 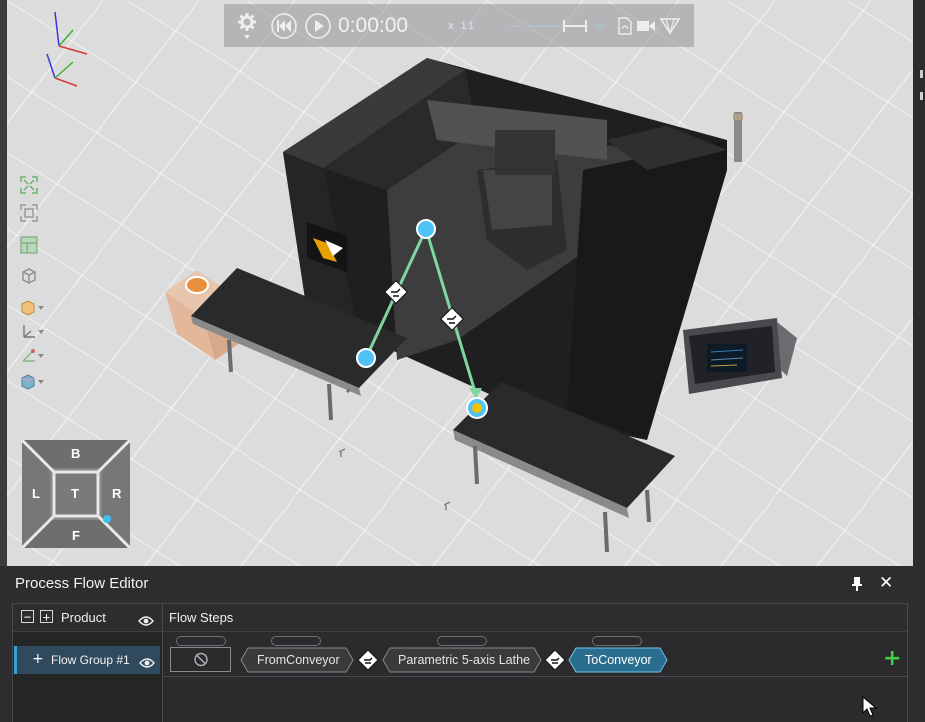 I want to click on close-icon: ✕, so click(x=886, y=583).